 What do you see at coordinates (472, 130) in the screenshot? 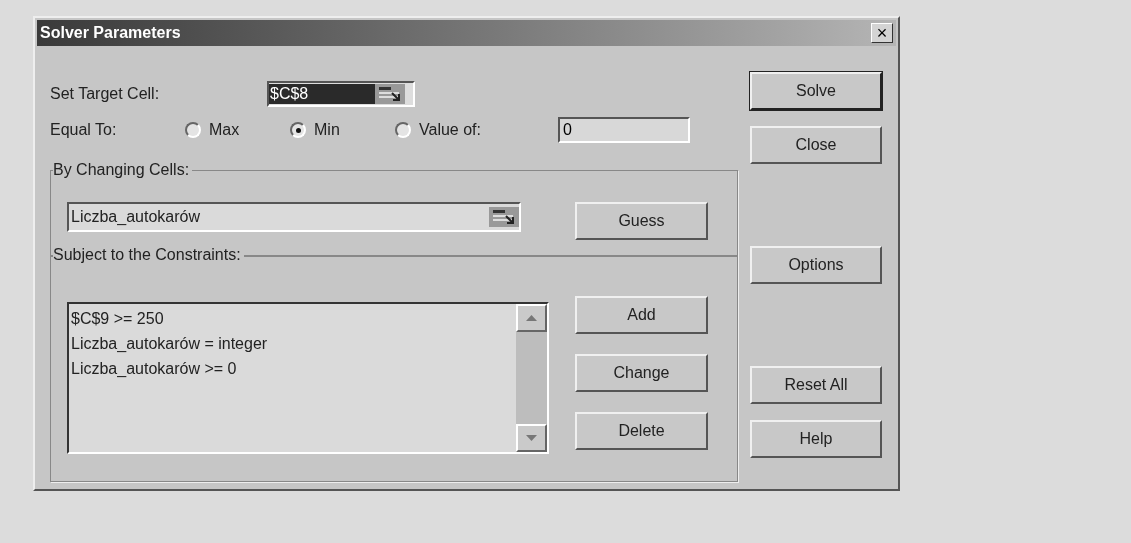
I see `radio-option: Value of:` at bounding box center [472, 130].